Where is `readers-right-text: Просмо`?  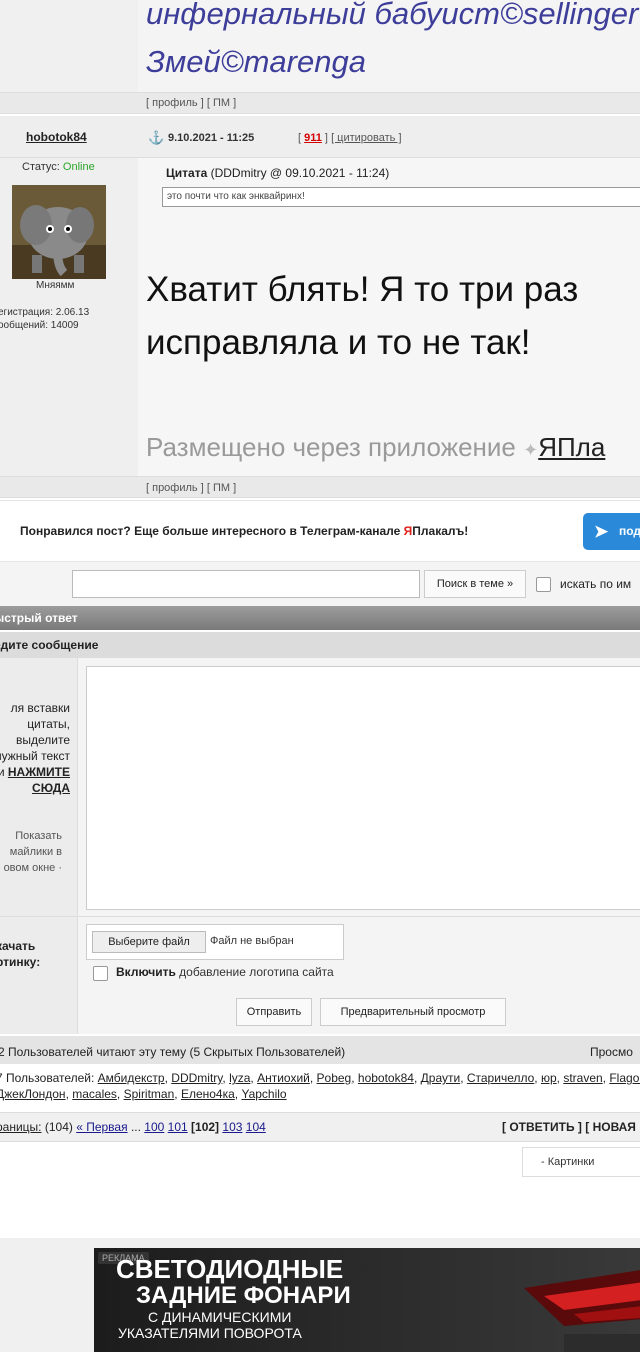
readers-right-text: Просмо is located at coordinates (611, 1052).